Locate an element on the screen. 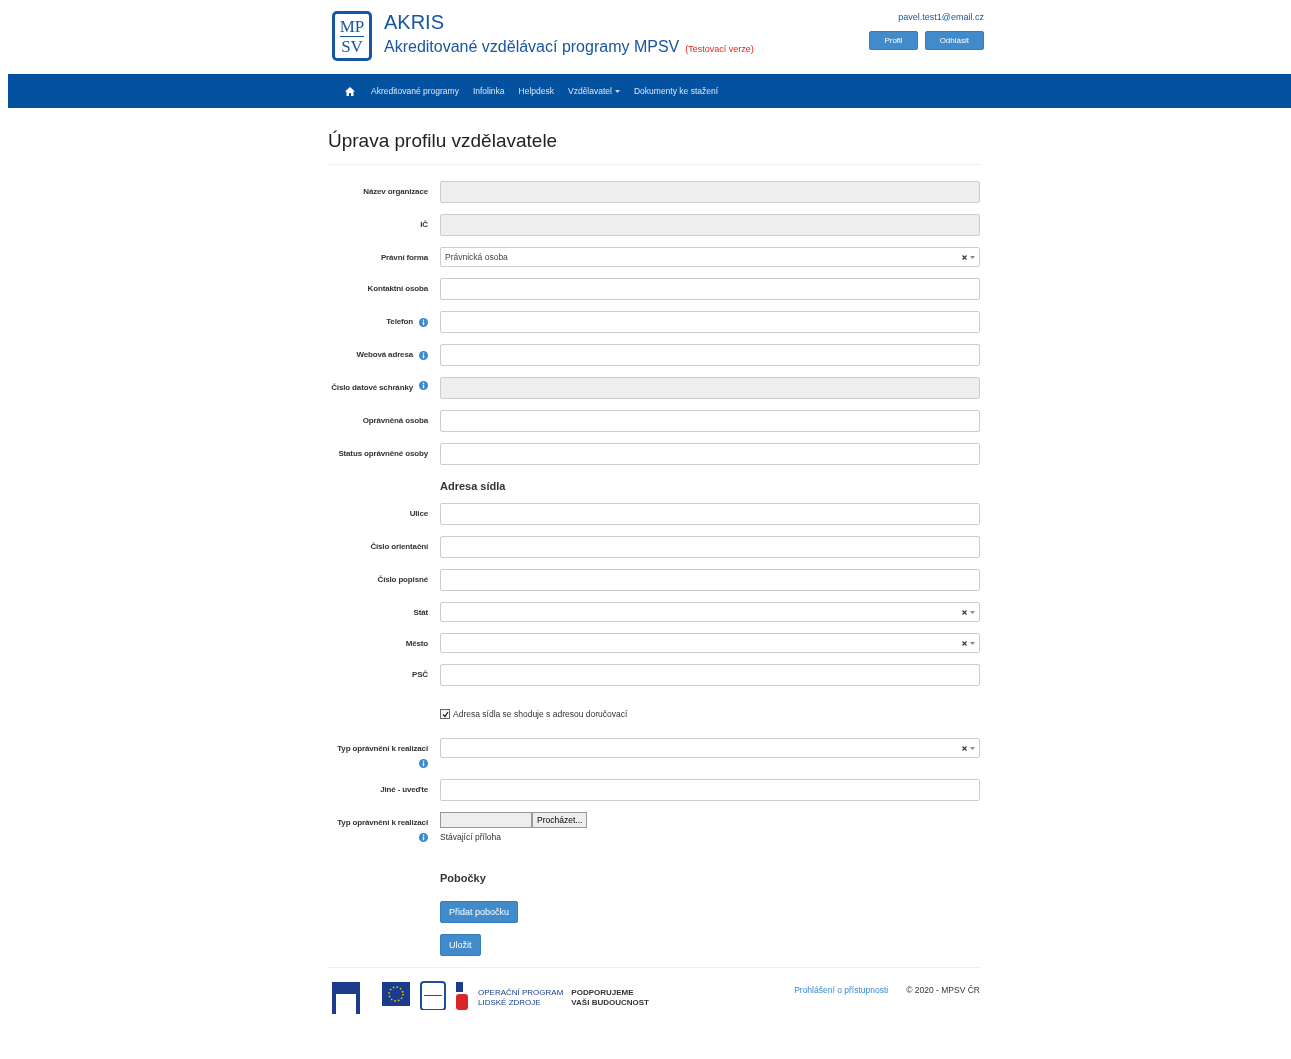  page-title: Úprava profilu vzdělavatele is located at coordinates (443, 141).